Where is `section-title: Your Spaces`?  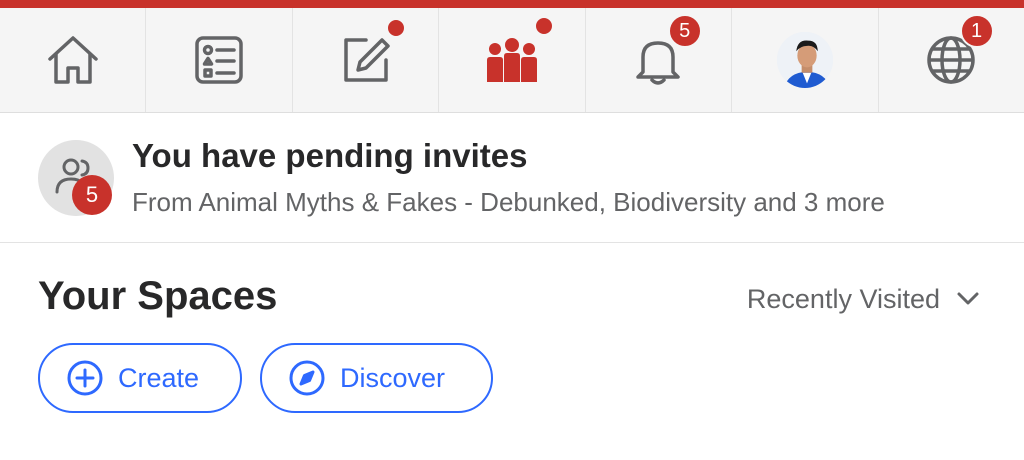 section-title: Your Spaces is located at coordinates (158, 296).